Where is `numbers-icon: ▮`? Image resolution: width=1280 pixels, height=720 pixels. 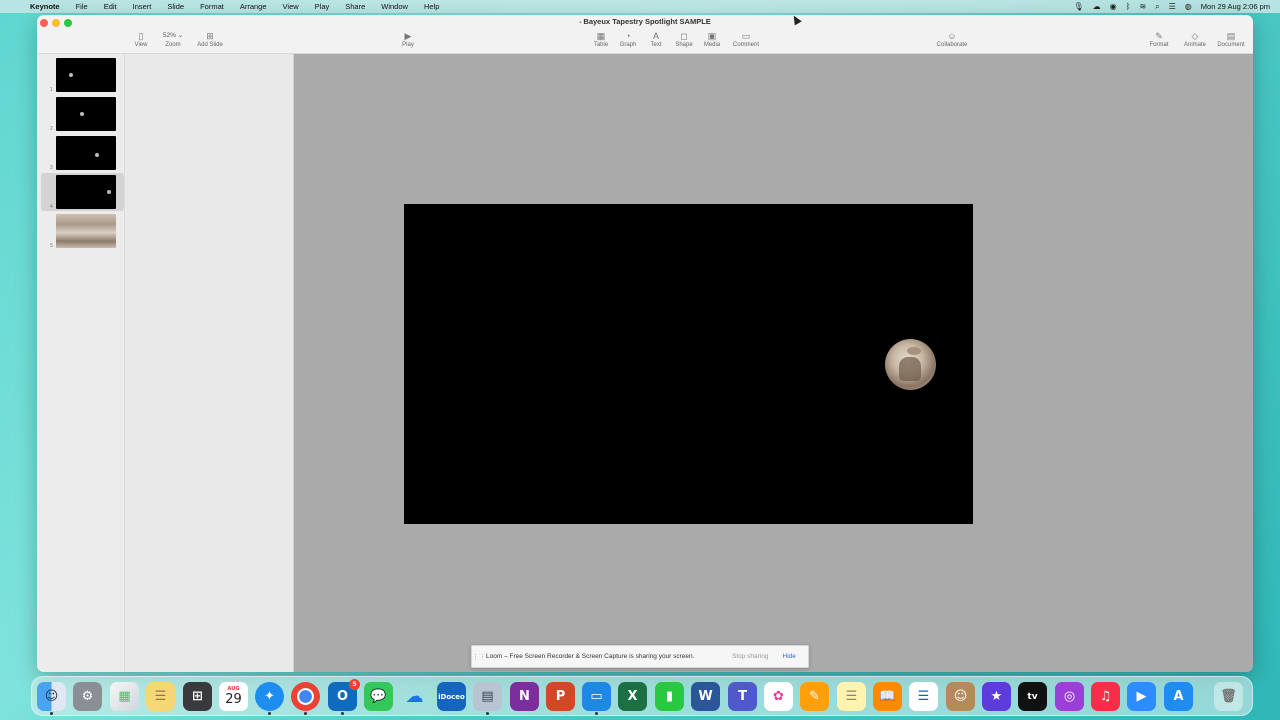
numbers-icon: ▮ is located at coordinates (669, 696).